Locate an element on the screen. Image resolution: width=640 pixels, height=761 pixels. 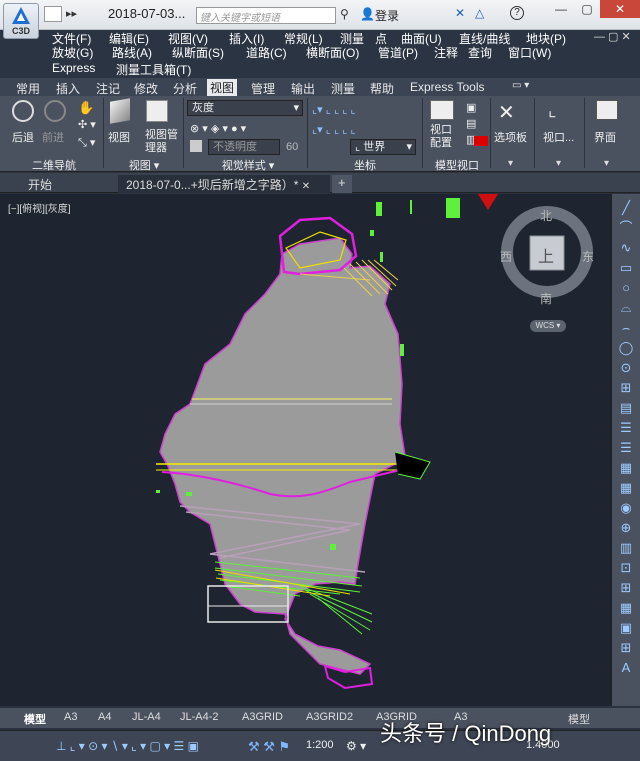
layout-tab-model: 模型 is located at coordinates (35, 719).